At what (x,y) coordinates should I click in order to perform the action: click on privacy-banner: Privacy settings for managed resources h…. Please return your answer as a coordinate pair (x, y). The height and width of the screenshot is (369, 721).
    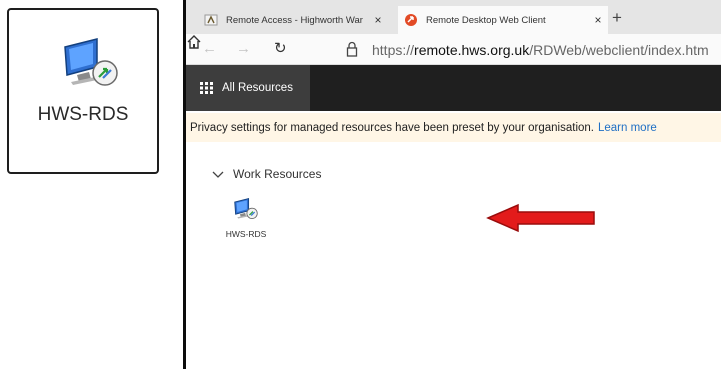
    Looking at the image, I should click on (453, 127).